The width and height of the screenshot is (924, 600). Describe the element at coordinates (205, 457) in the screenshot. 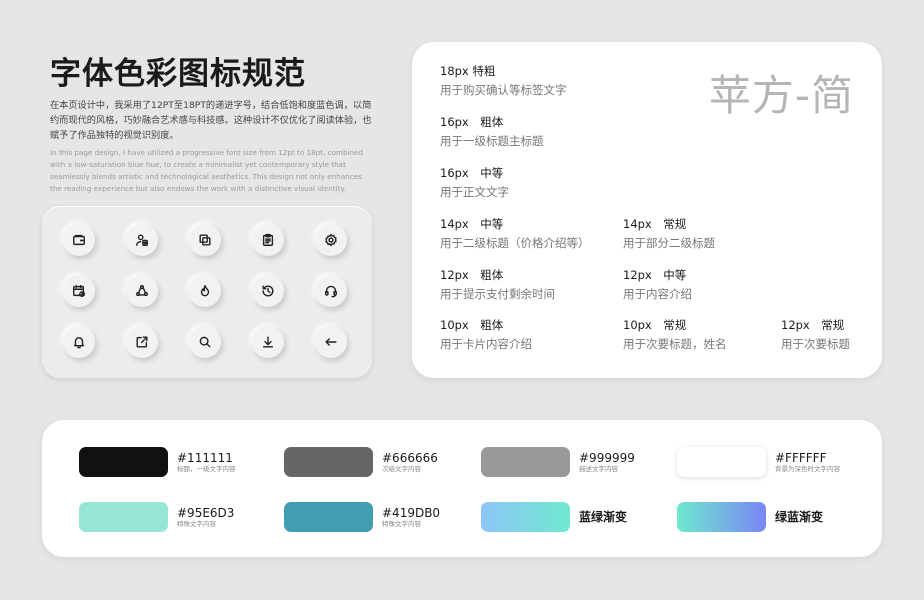

I see `color-code: #111111` at that location.